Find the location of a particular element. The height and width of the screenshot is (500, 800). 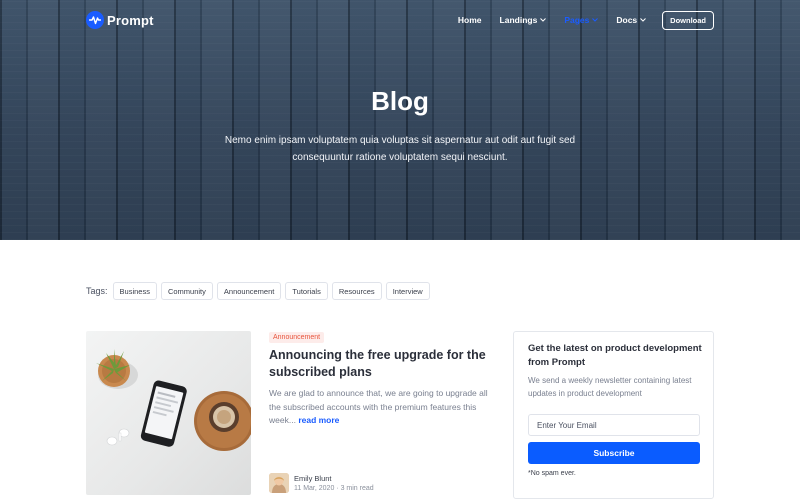

nav-links: Home Landings Pages Docs Download is located at coordinates (586, 20).